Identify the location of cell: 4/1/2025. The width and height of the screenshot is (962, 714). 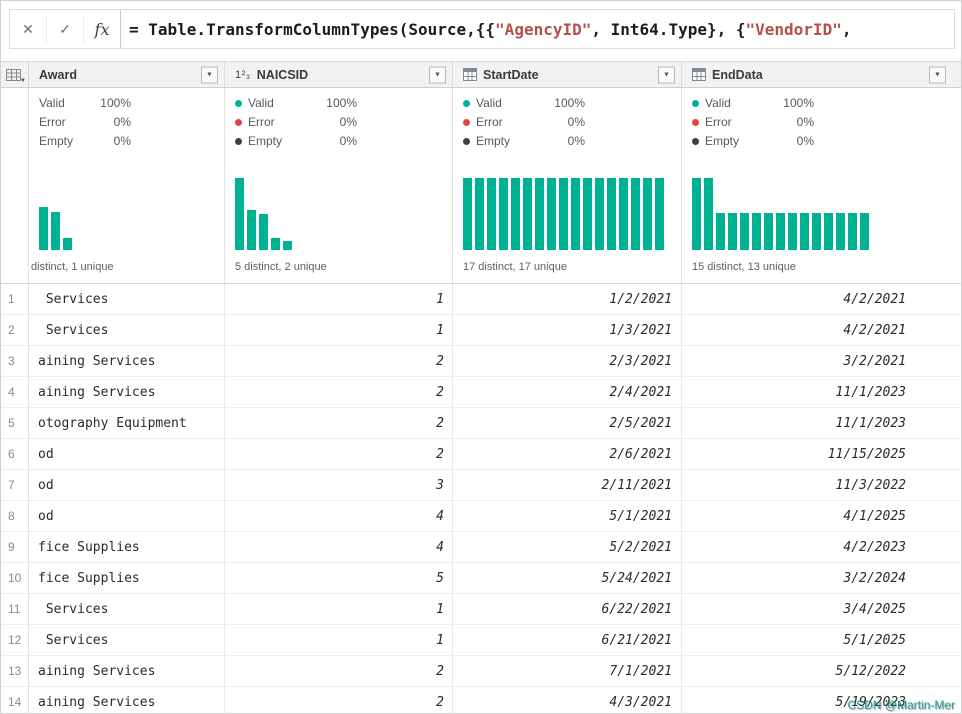
(821, 516).